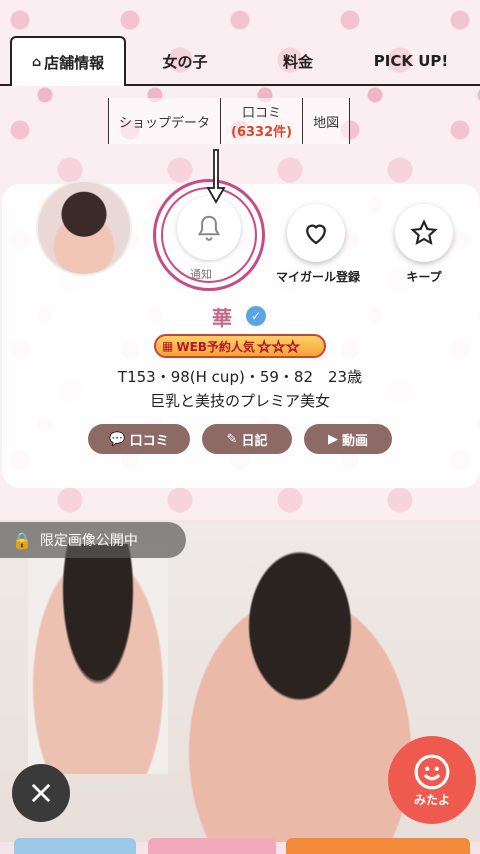  What do you see at coordinates (74, 62) in the screenshot?
I see `tab-shop-info-label: 店舗情報` at bounding box center [74, 62].